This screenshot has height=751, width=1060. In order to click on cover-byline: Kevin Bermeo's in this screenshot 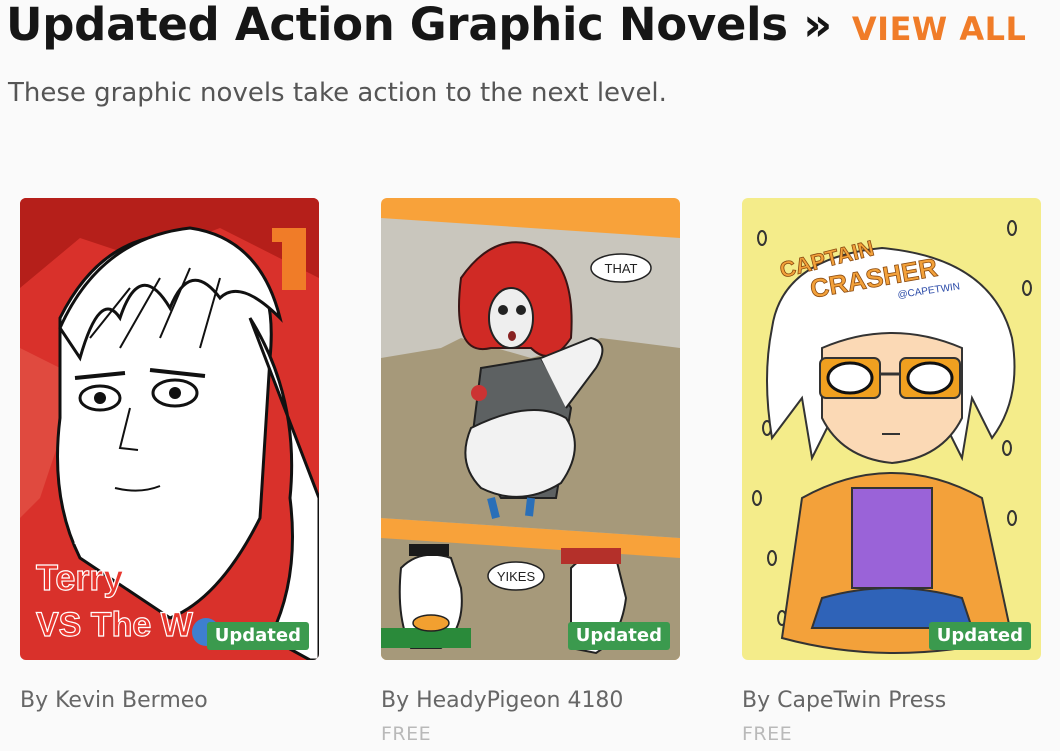, I will do `click(102, 541)`.